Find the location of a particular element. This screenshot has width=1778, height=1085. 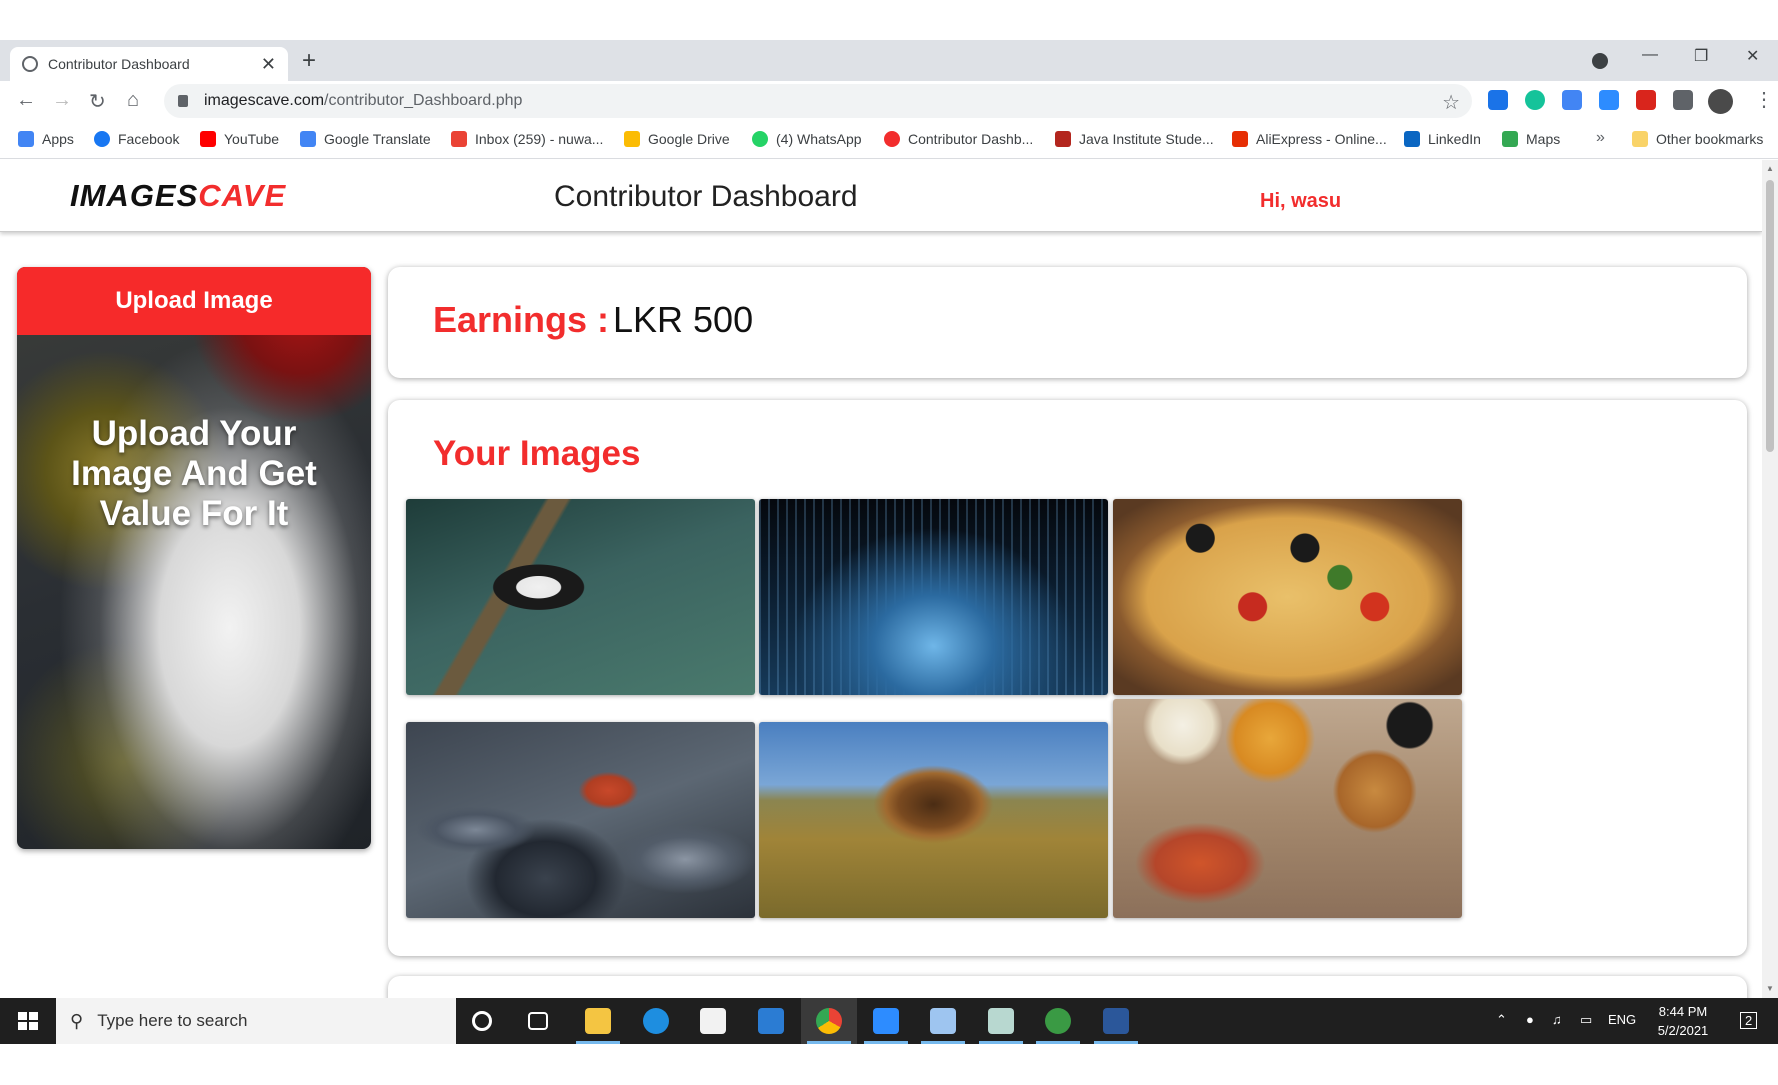

task-view-icon is located at coordinates (538, 1021).